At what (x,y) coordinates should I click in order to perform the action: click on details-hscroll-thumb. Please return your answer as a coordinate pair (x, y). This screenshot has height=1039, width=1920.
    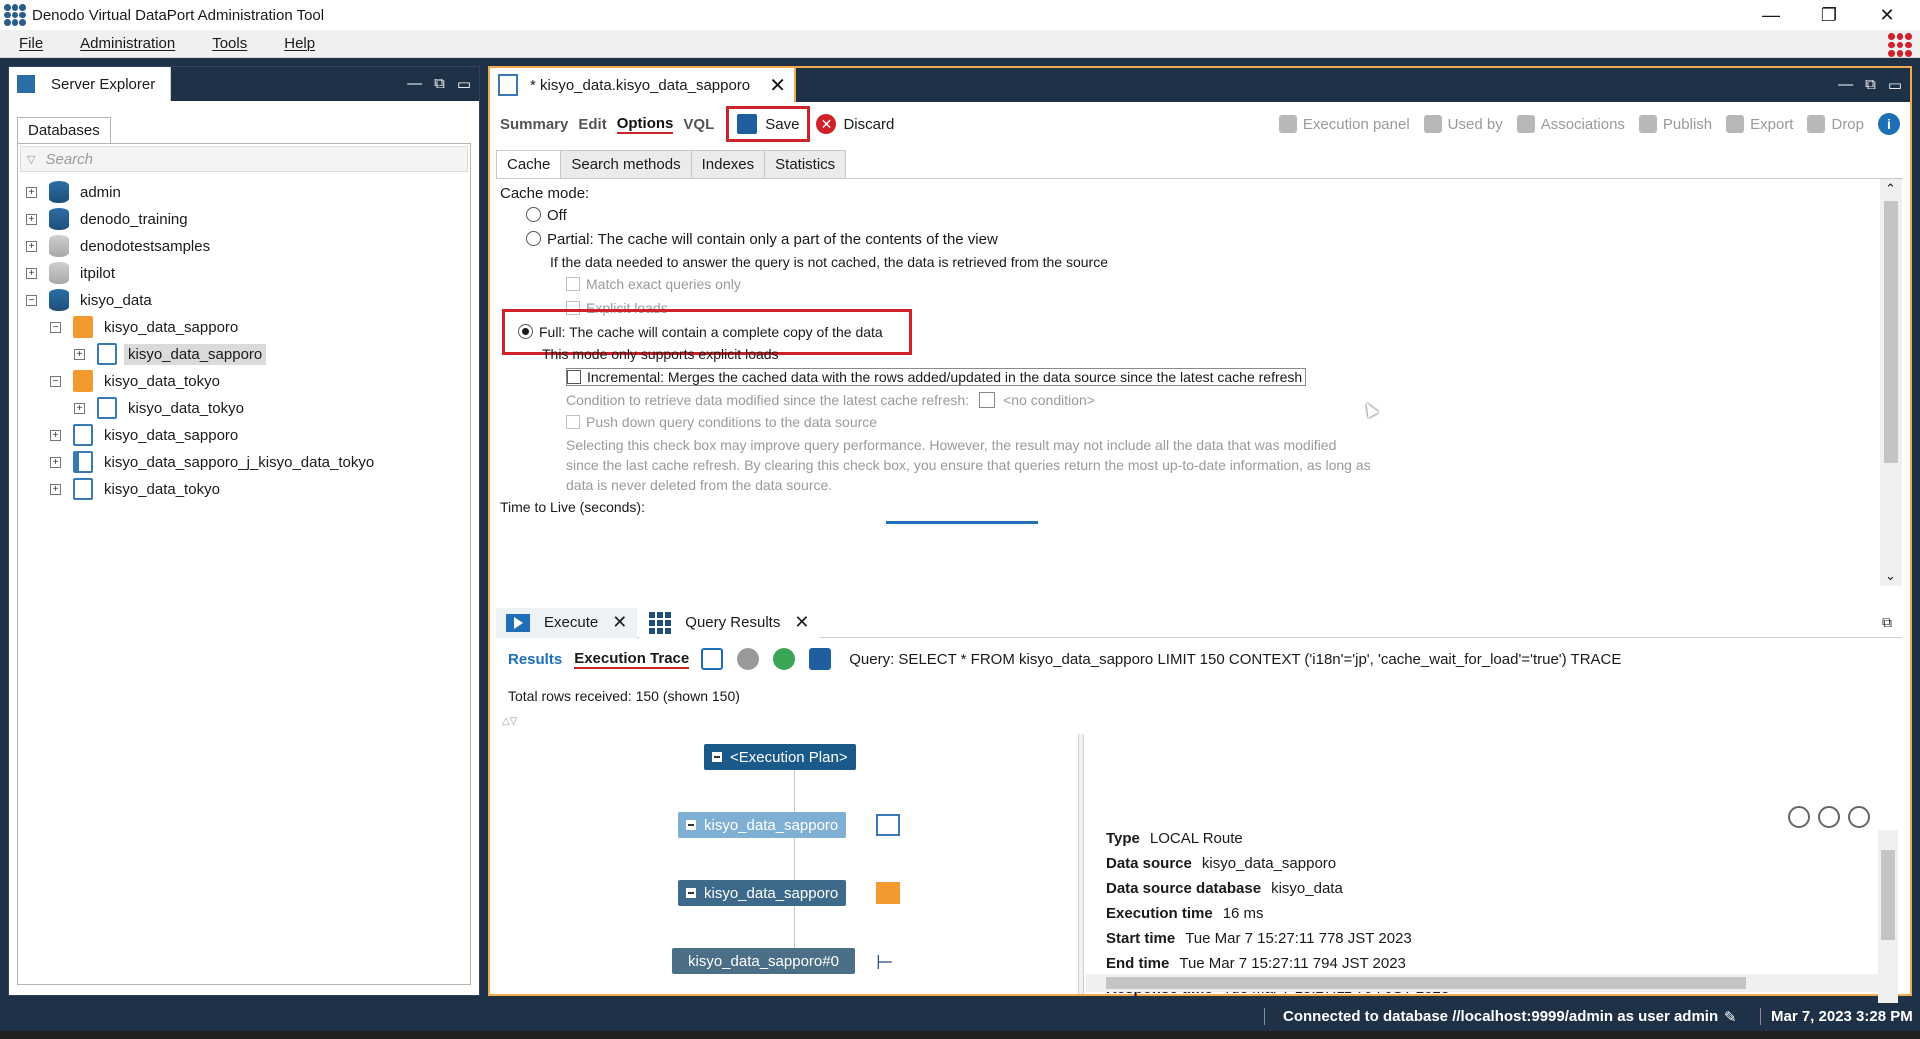
    Looking at the image, I should click on (1426, 983).